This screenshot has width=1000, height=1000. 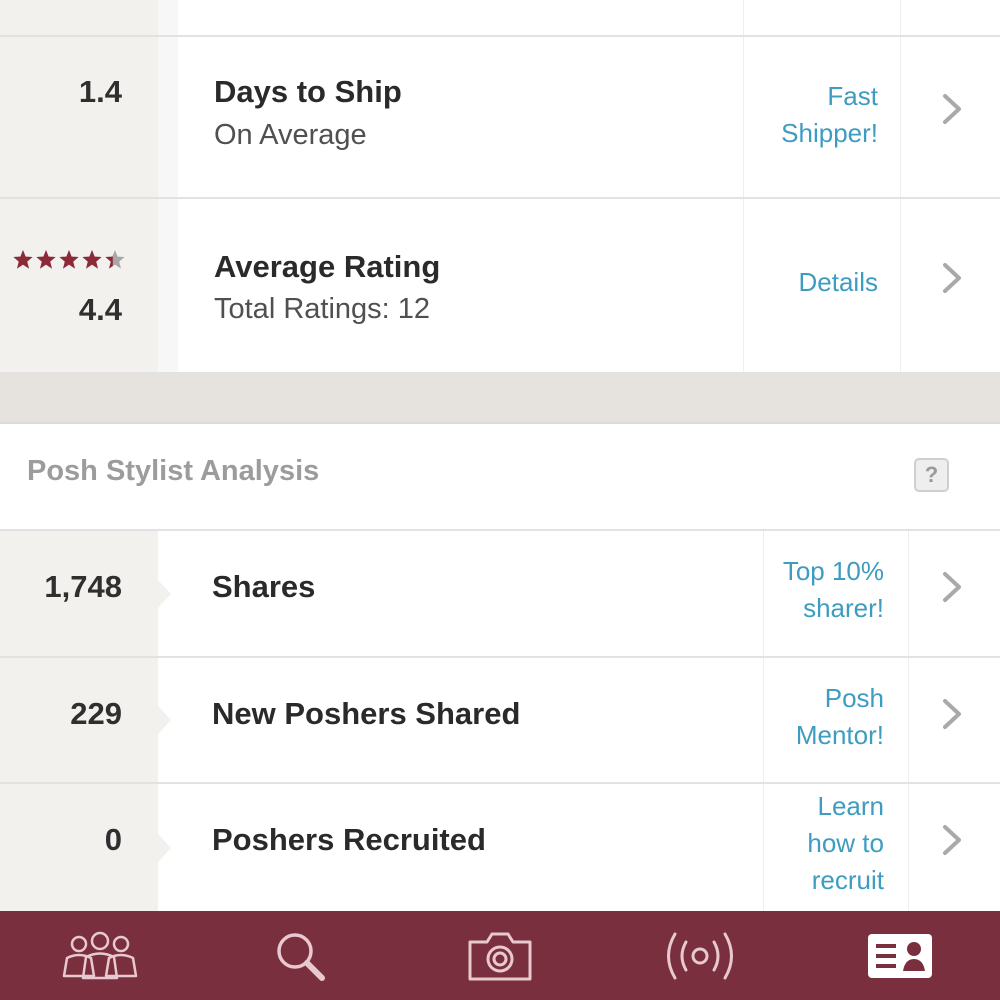 I want to click on search-icon, so click(x=301, y=956).